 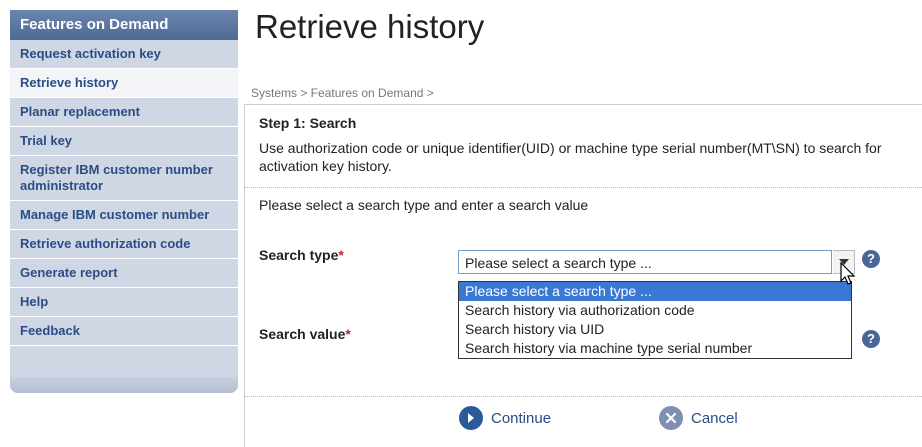 I want to click on search-type-help-icon: ?, so click(x=871, y=259).